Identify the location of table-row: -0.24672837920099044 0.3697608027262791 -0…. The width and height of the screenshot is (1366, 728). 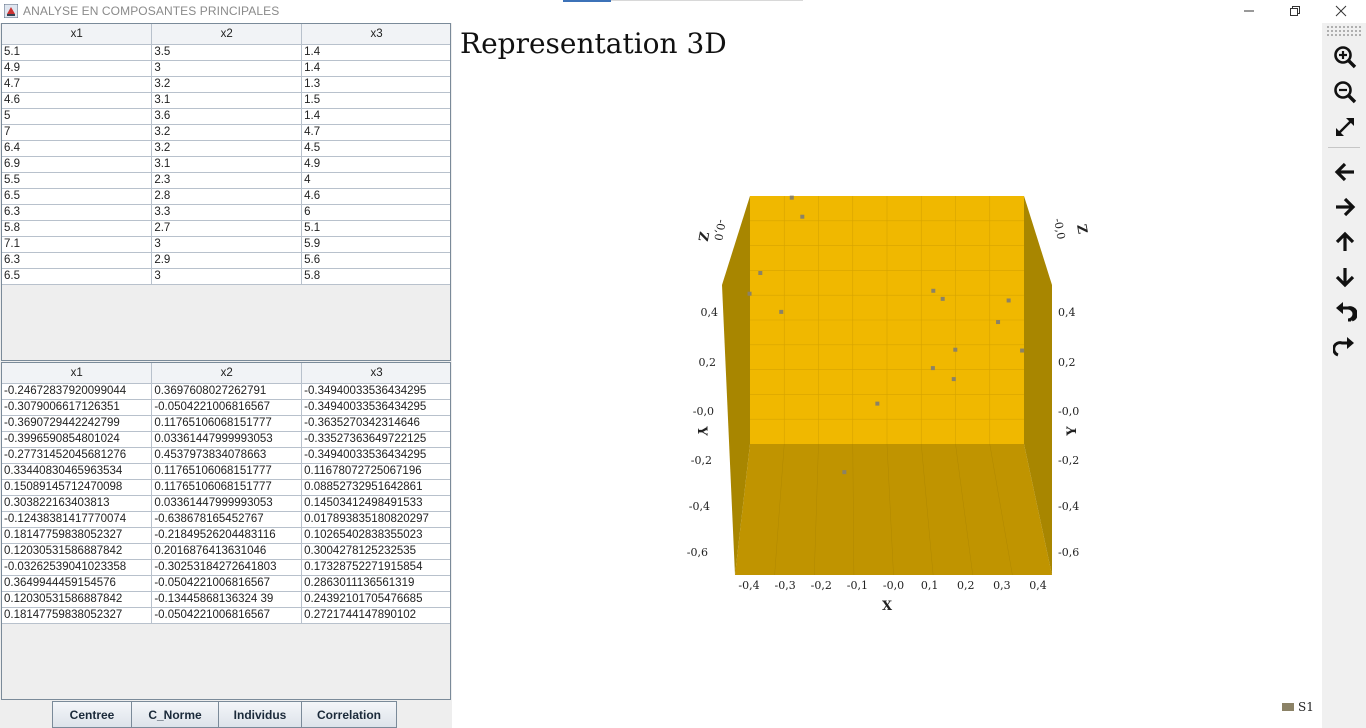
(226, 391).